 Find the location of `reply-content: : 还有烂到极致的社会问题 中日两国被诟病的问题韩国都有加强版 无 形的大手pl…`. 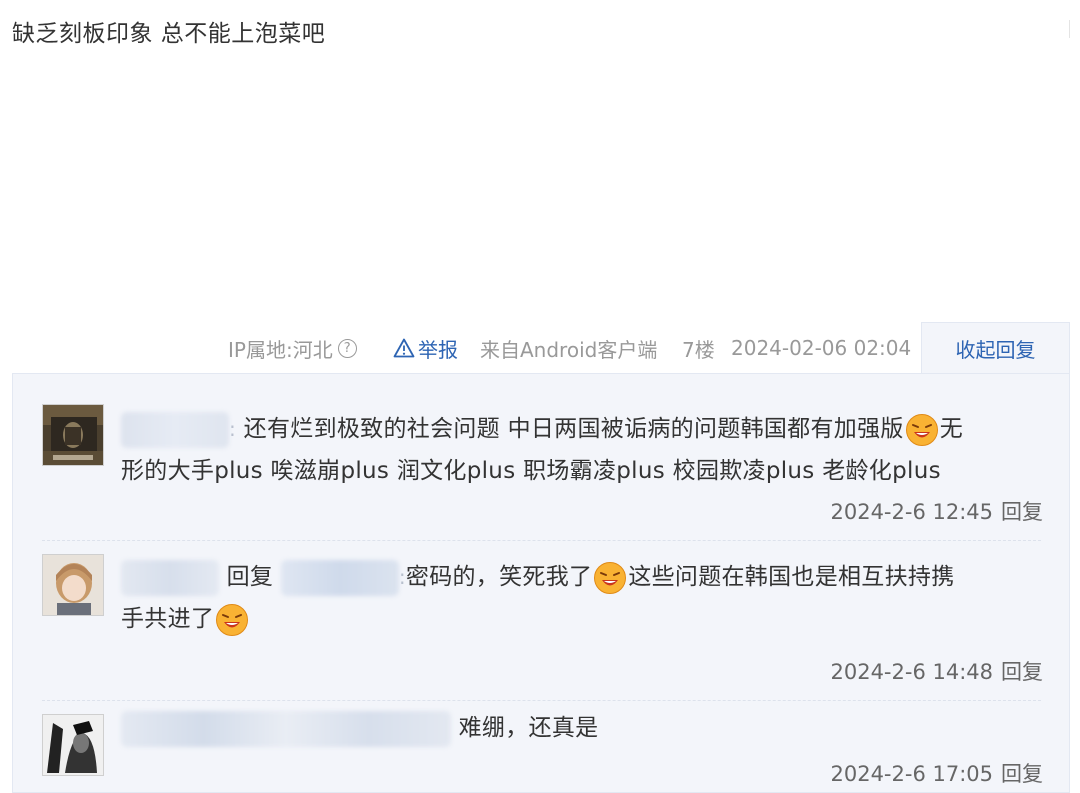

reply-content: : 还有烂到极致的社会问题 中日两国被诟病的问题韩国都有加强版 无 形的大手pl… is located at coordinates (581, 450).